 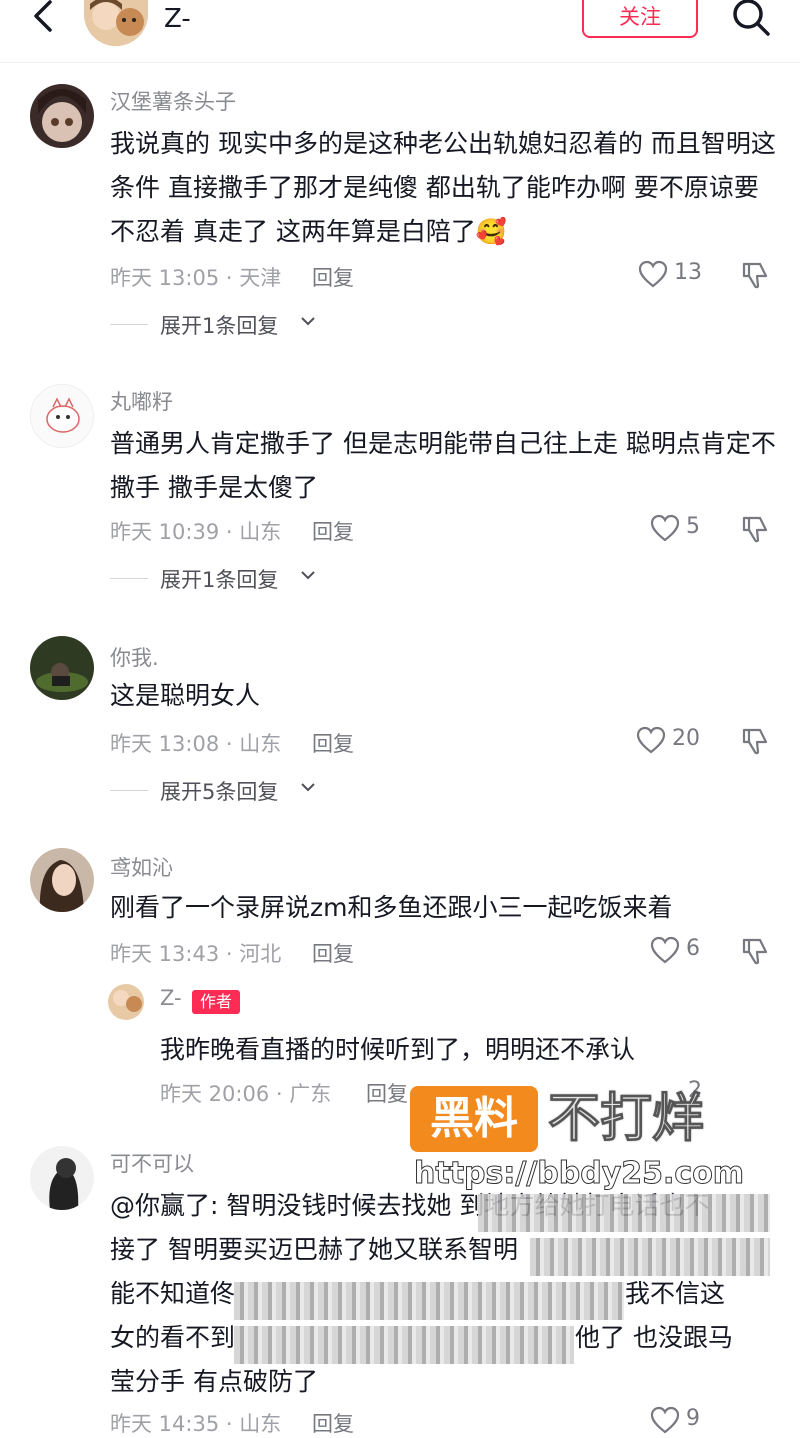 I want to click on like-count: 9, so click(x=693, y=1418).